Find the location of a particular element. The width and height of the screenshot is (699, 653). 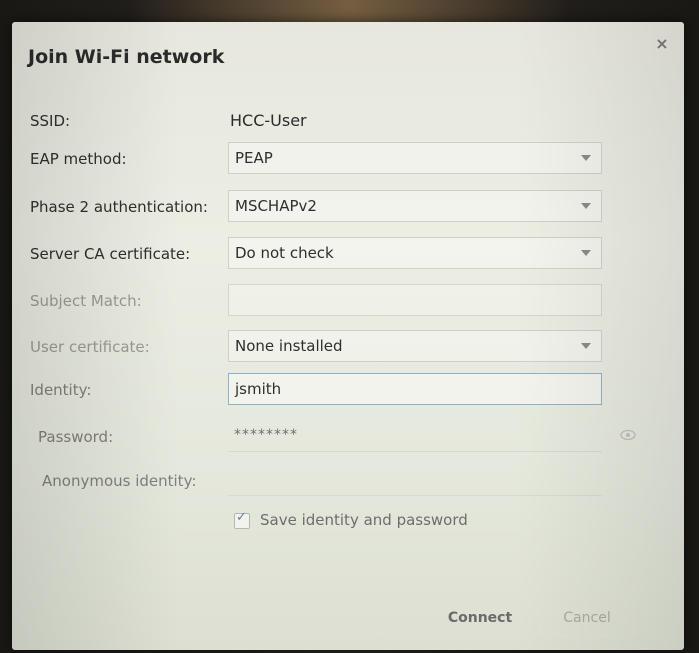

server-ca-label: Server CA certificate: is located at coordinates (110, 254).